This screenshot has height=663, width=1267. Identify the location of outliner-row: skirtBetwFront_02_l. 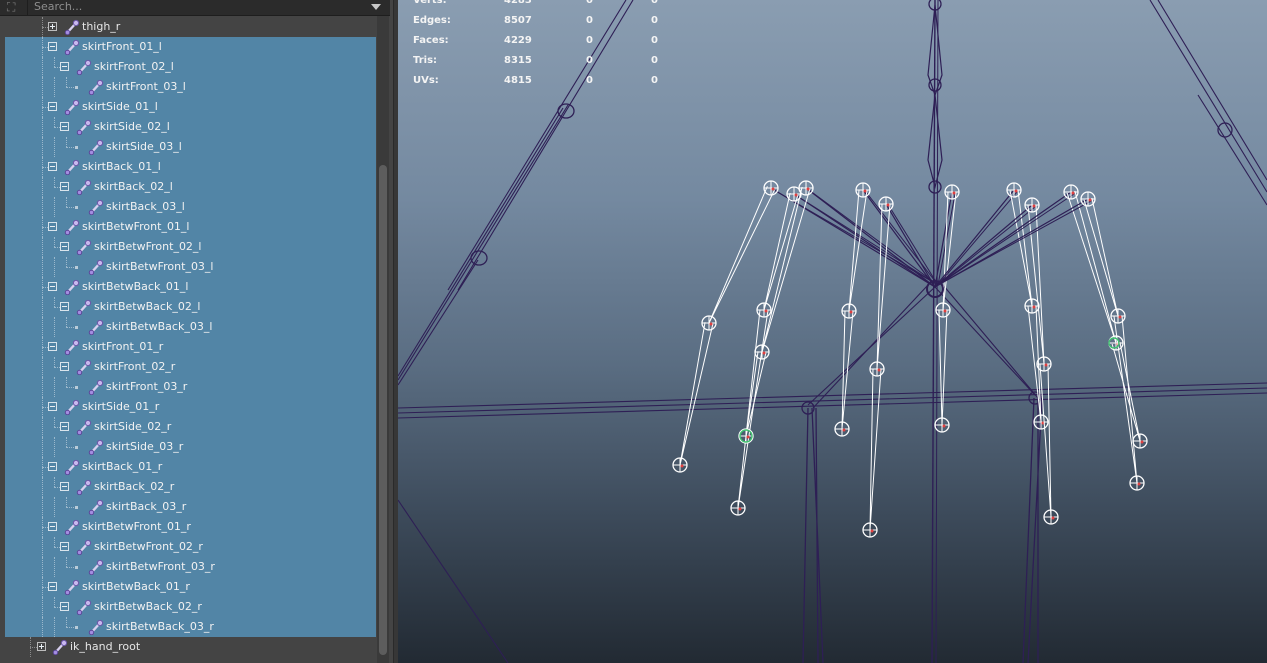
(189, 247).